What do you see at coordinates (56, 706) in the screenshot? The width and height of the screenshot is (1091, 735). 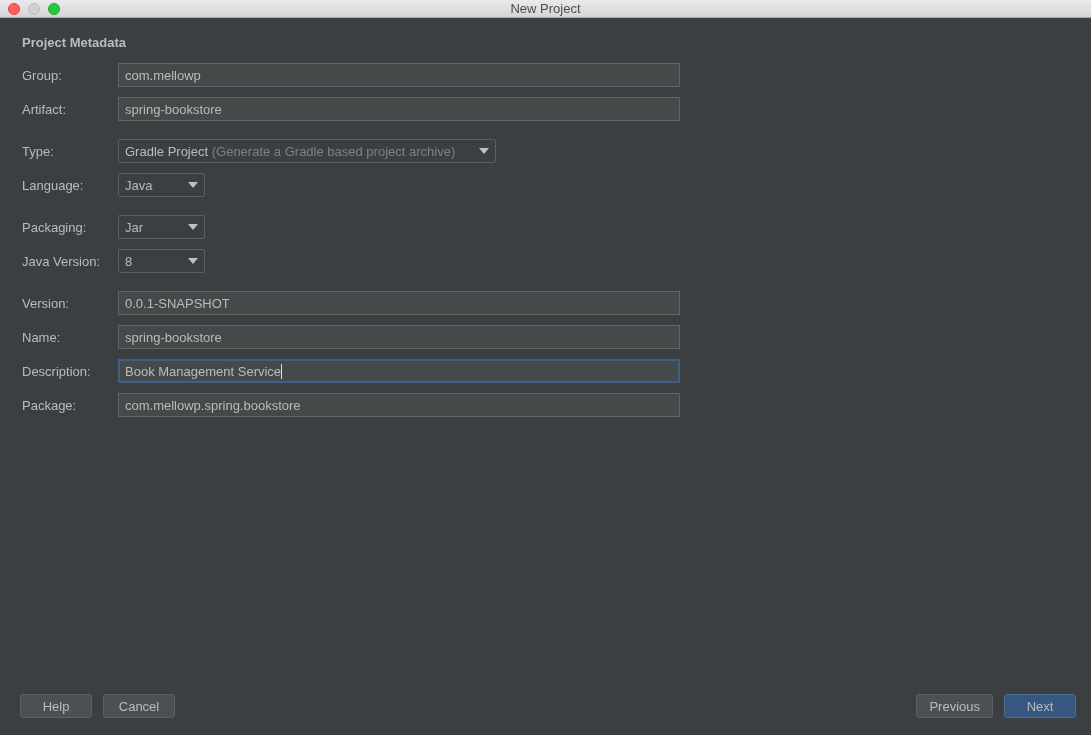 I see `dialog-button: Help` at bounding box center [56, 706].